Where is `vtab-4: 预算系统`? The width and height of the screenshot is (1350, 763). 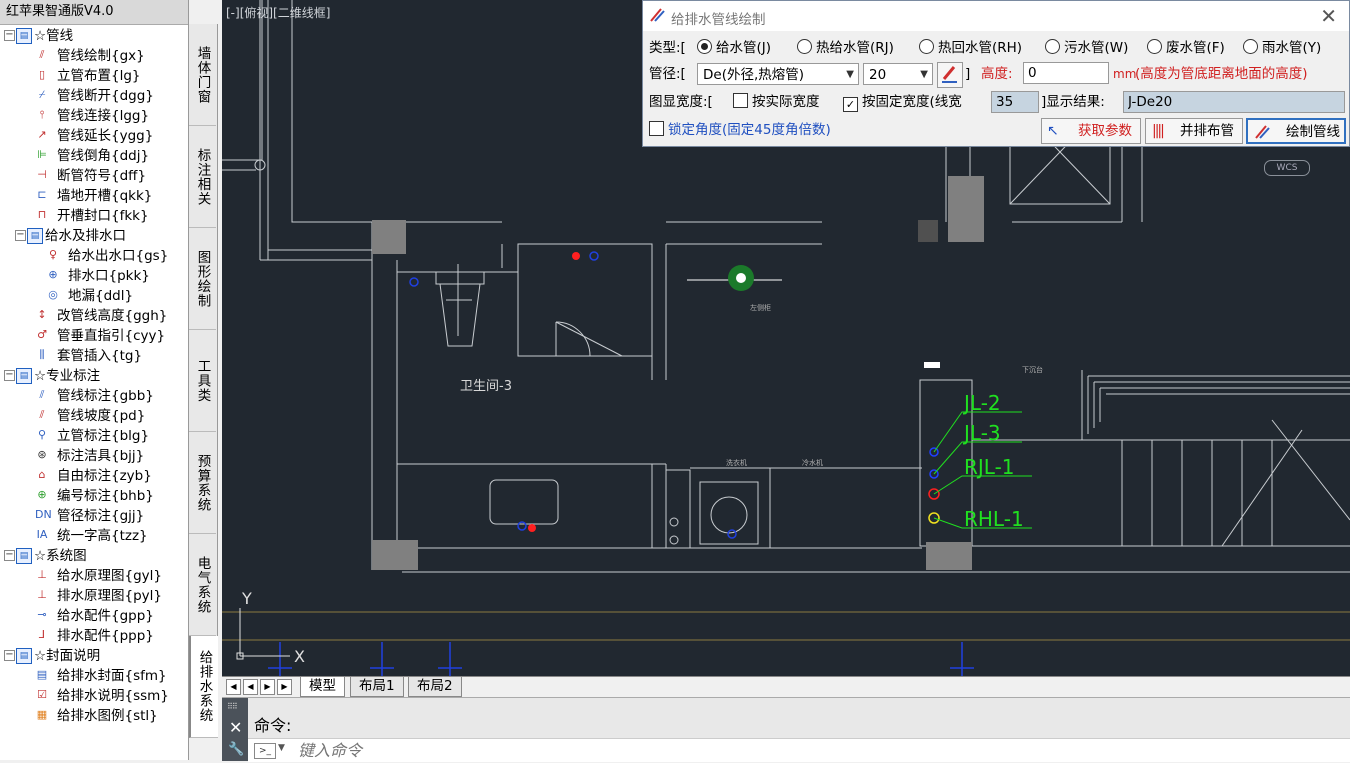
vtab-4: 预算系统 is located at coordinates (202, 483).